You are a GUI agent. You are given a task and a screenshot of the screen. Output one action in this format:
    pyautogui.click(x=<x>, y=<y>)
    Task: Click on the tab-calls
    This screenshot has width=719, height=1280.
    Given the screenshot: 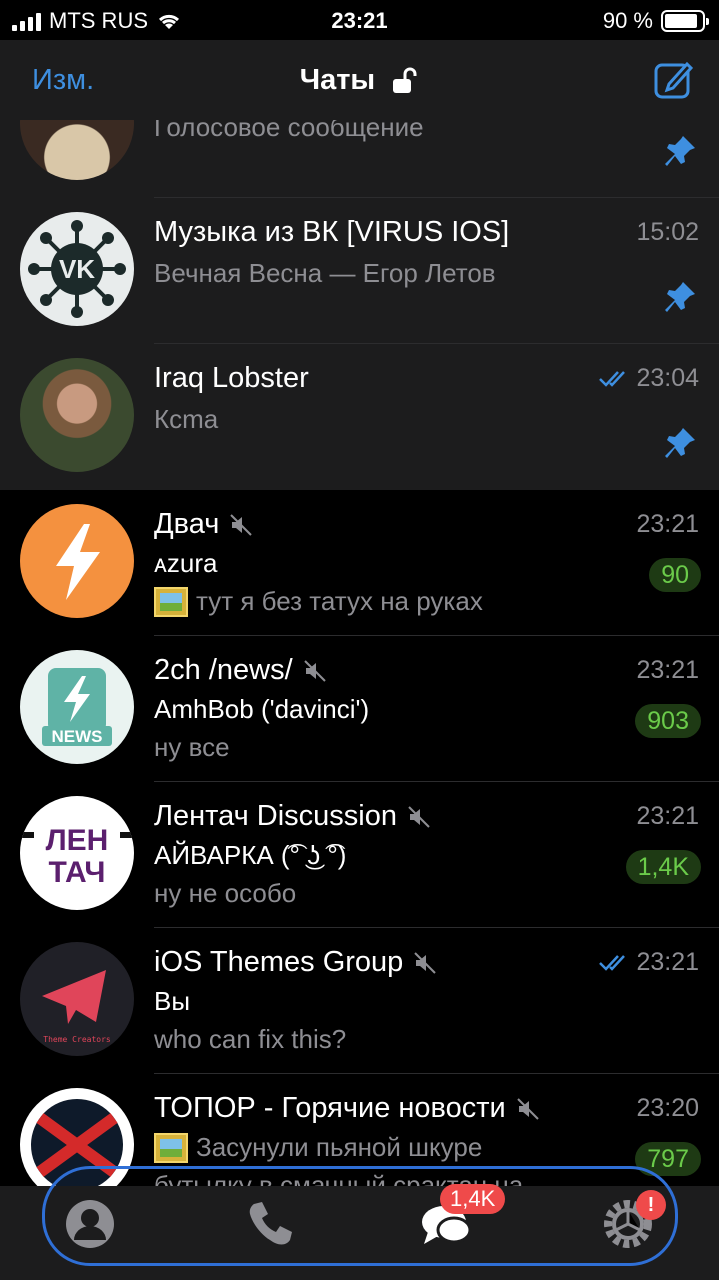 What is the action you would take?
    pyautogui.click(x=270, y=1224)
    